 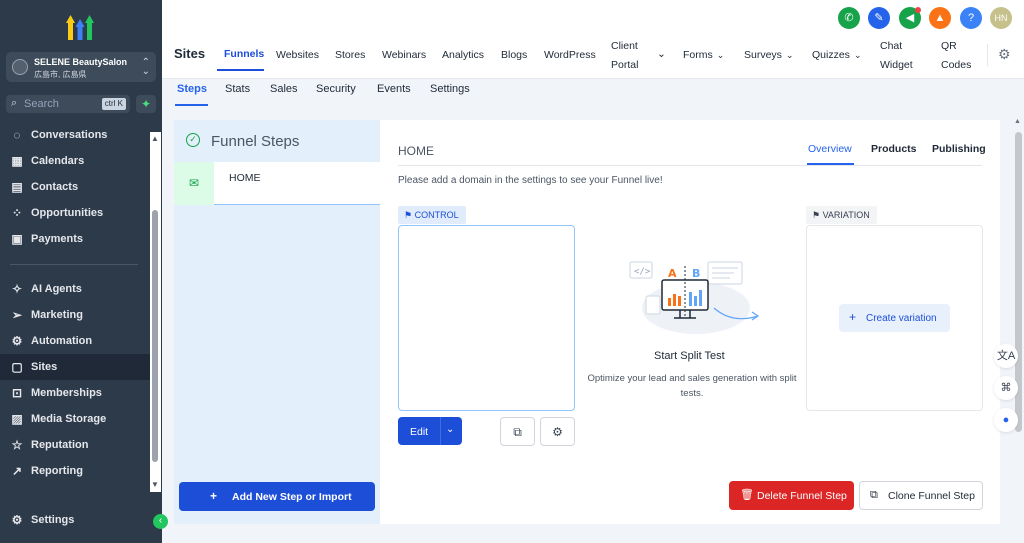 What do you see at coordinates (987, 55) in the screenshot?
I see `topbar-divider` at bounding box center [987, 55].